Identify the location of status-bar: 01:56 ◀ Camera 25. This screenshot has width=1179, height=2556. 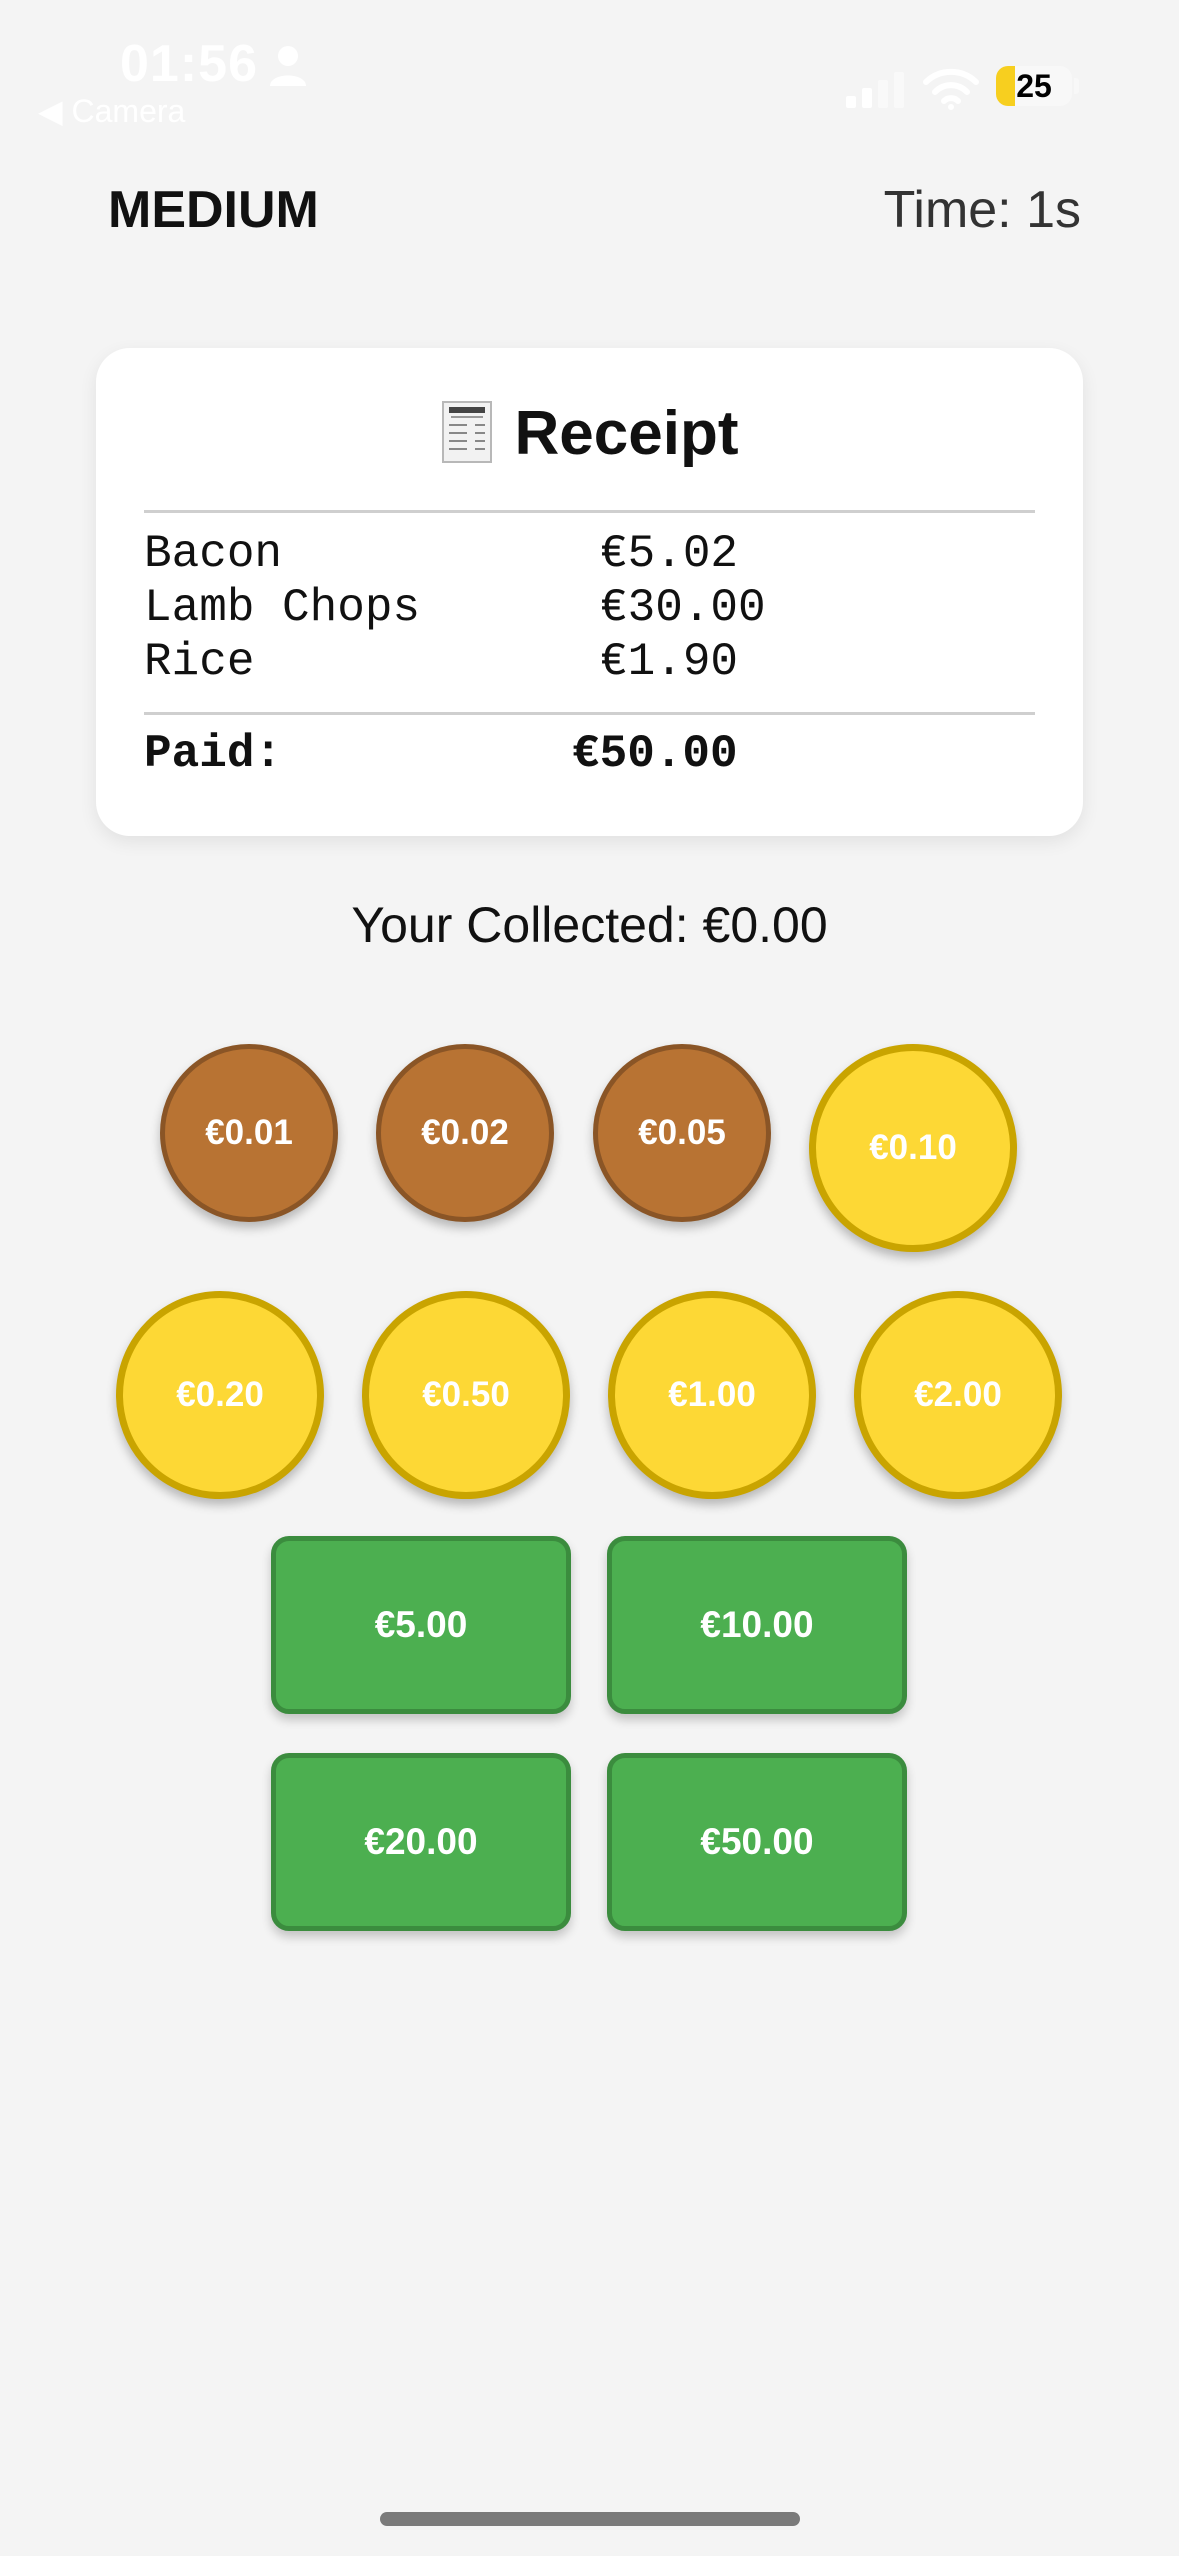
(589, 65).